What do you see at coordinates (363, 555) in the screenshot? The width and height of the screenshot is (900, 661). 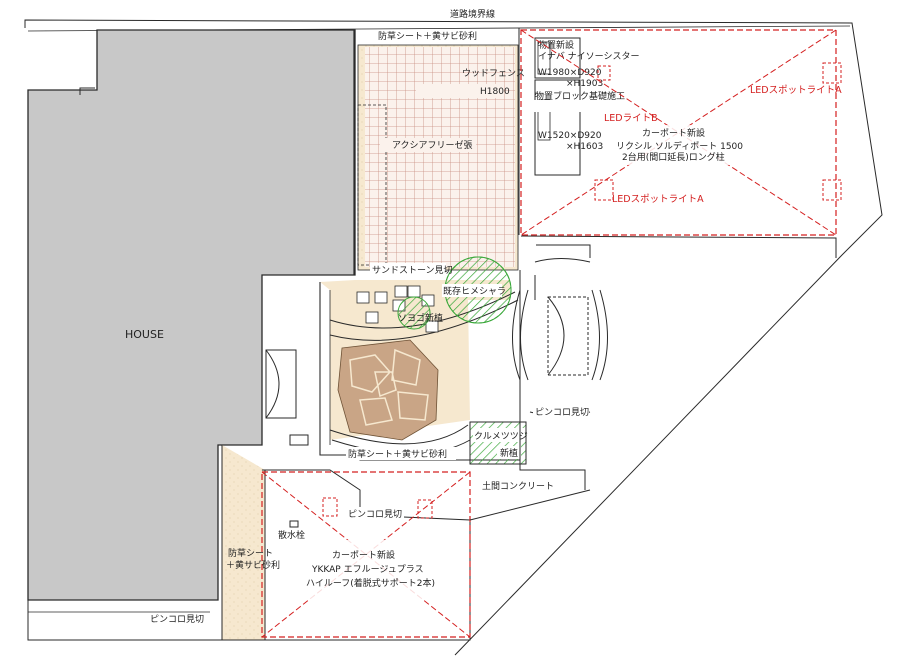 I see `carport-left-title: カーポート新設` at bounding box center [363, 555].